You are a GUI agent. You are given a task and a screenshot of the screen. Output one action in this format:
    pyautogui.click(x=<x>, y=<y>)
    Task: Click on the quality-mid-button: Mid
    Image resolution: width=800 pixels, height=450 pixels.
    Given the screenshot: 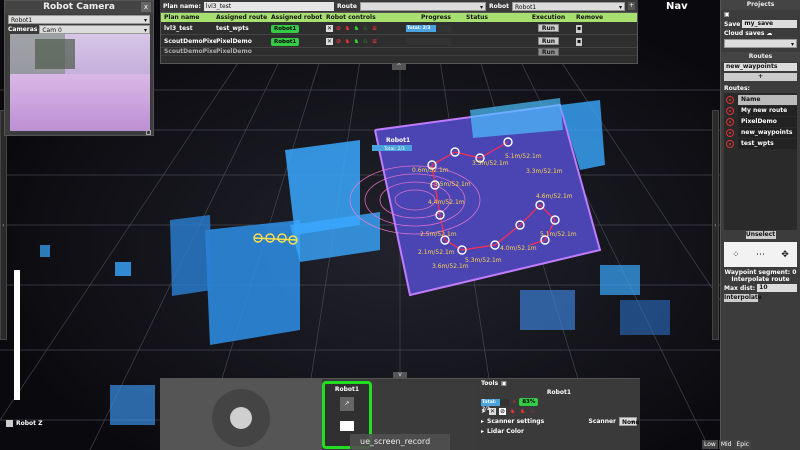 What is the action you would take?
    pyautogui.click(x=726, y=444)
    